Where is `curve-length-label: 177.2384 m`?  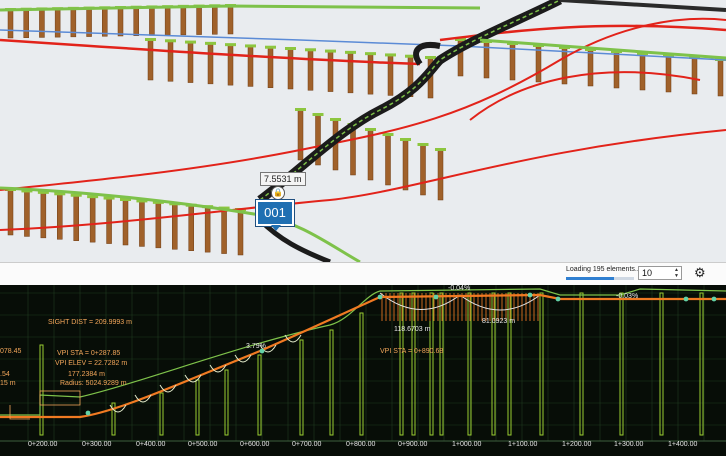 curve-length-label: 177.2384 m is located at coordinates (86, 374).